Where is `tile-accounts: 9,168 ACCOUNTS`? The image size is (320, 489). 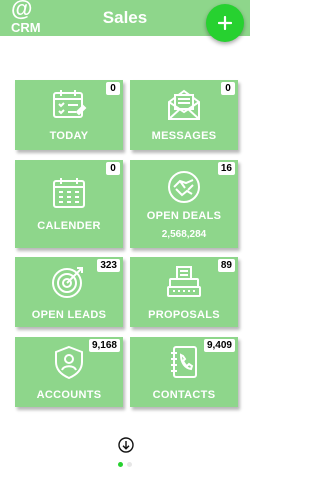
tile-accounts: 9,168 ACCOUNTS is located at coordinates (69, 372).